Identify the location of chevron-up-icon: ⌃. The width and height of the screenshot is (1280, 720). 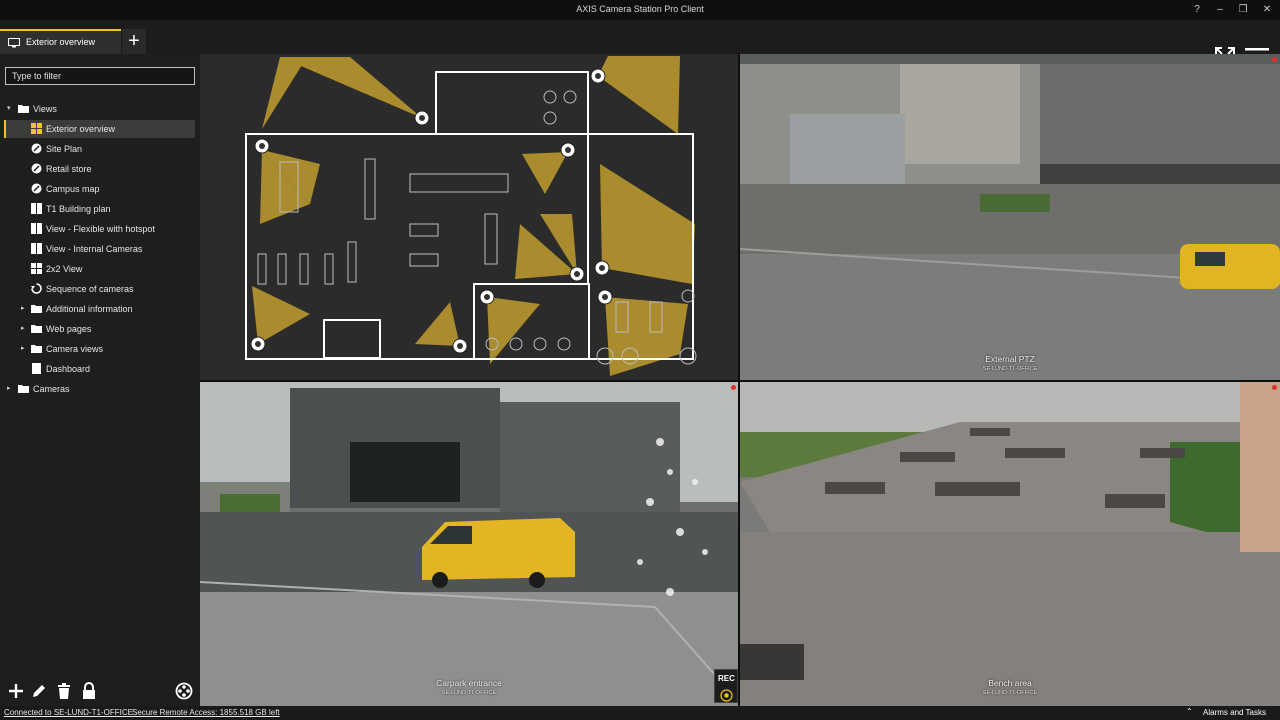
(1189, 711).